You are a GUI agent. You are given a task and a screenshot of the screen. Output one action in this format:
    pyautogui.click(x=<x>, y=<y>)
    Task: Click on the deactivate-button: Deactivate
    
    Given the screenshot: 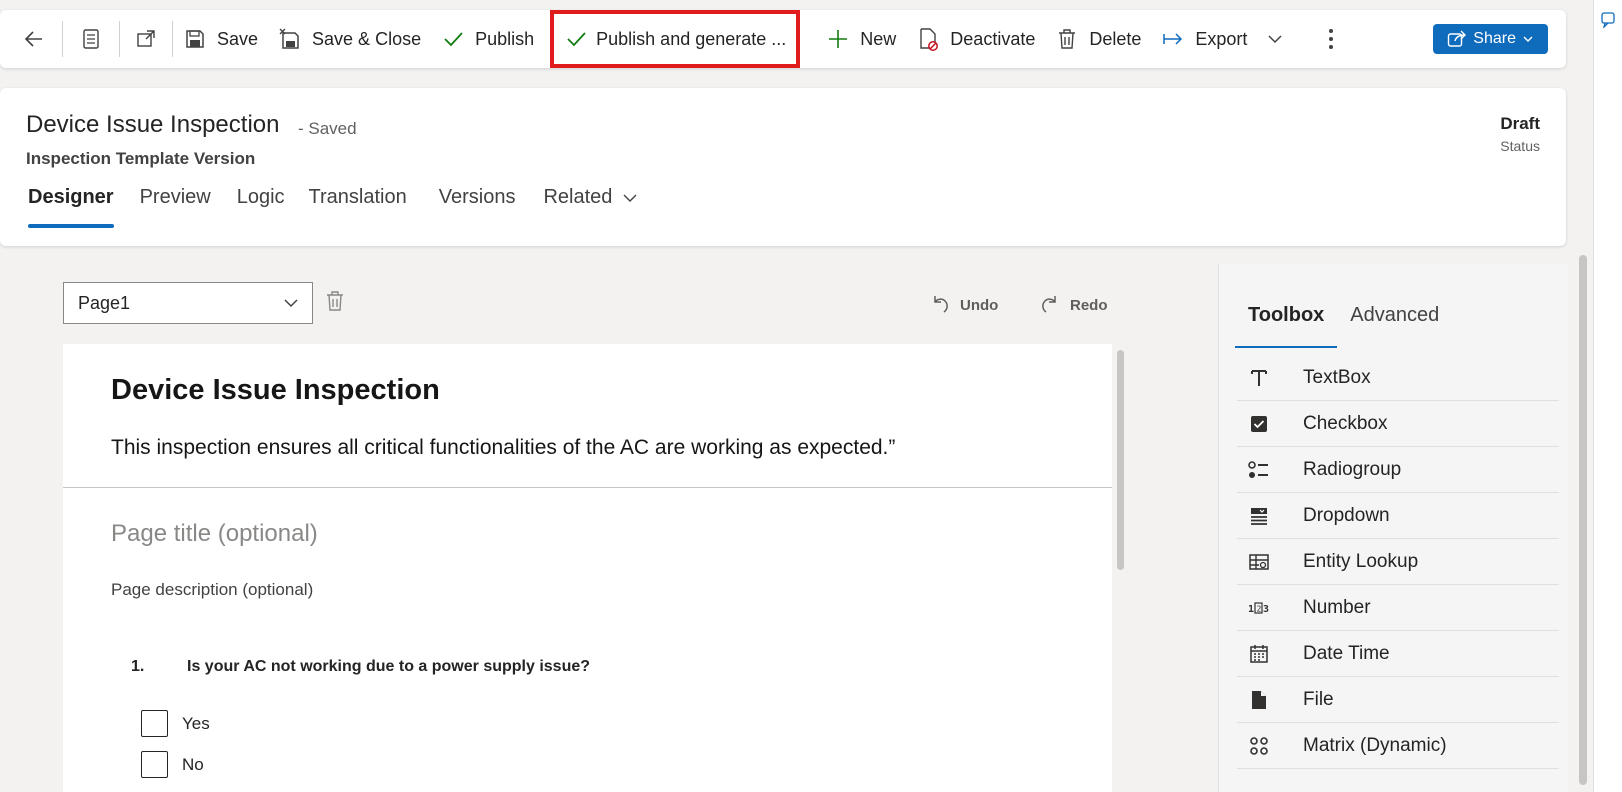 What is the action you would take?
    pyautogui.click(x=975, y=39)
    